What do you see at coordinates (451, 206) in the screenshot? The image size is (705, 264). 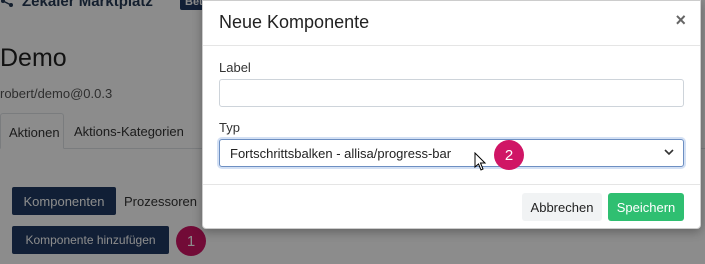 I see `dialog-footer: Abbrechen Speichern` at bounding box center [451, 206].